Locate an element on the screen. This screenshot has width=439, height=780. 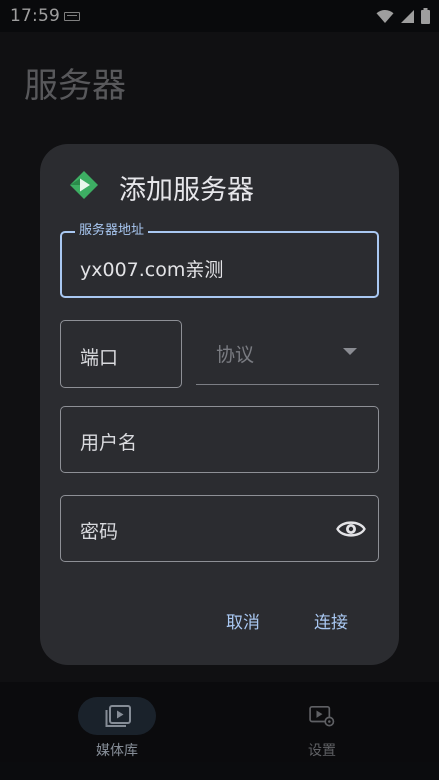
protocol-label: 协议 is located at coordinates (235, 355).